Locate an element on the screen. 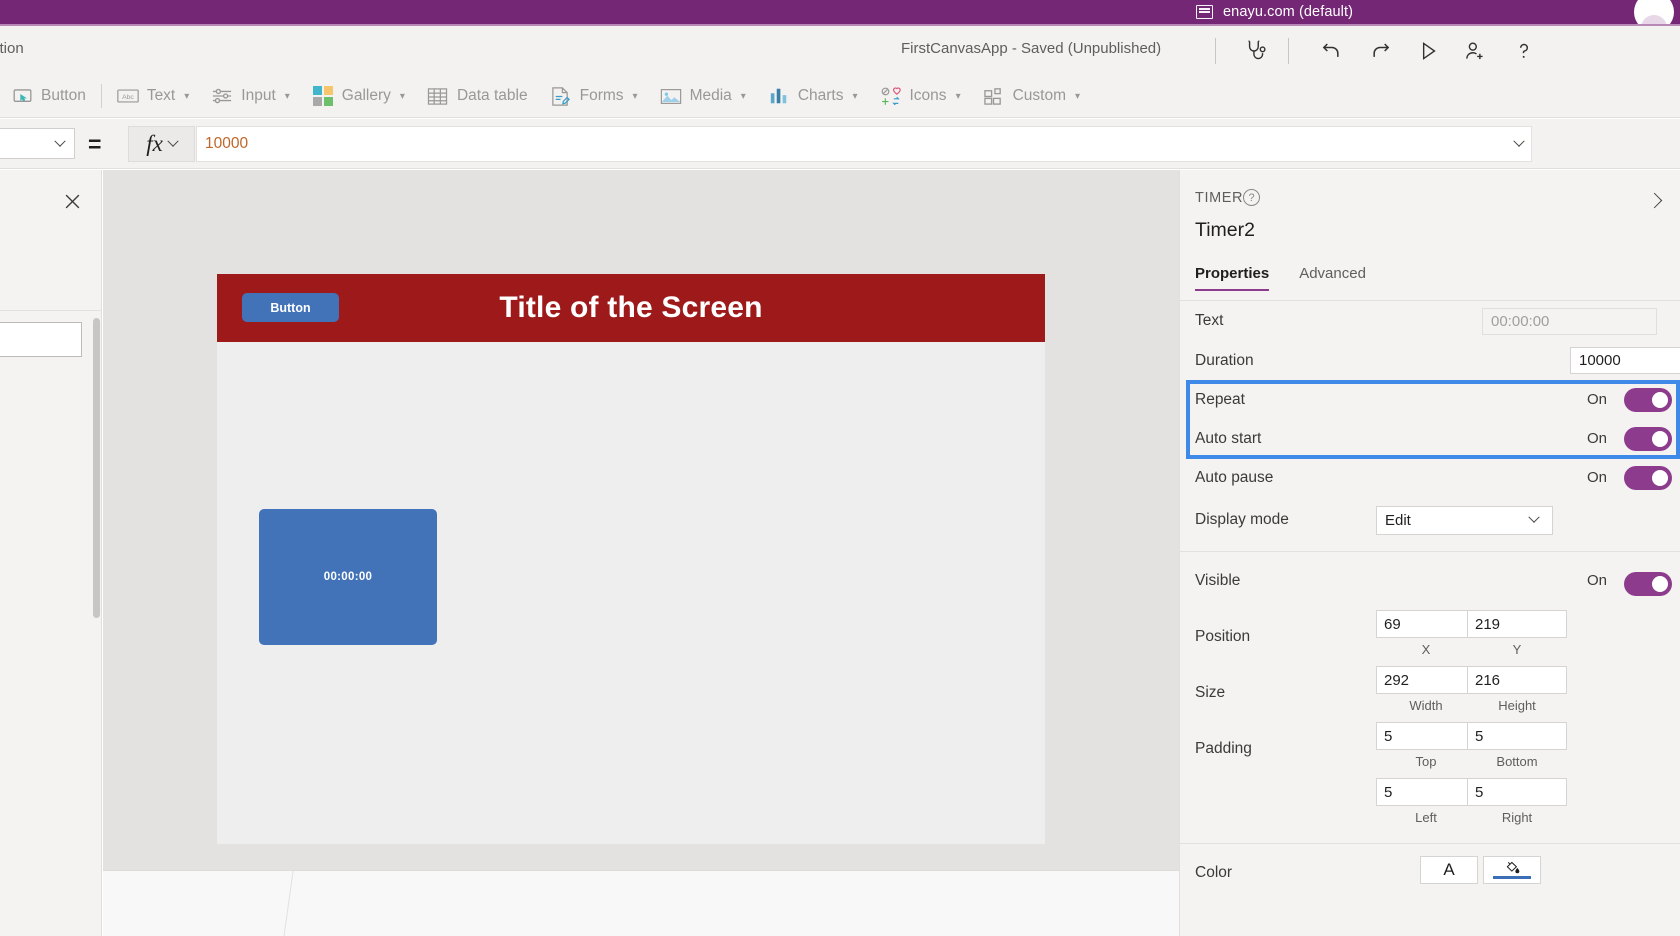 The image size is (1680, 936). property-label: Size is located at coordinates (1210, 692).